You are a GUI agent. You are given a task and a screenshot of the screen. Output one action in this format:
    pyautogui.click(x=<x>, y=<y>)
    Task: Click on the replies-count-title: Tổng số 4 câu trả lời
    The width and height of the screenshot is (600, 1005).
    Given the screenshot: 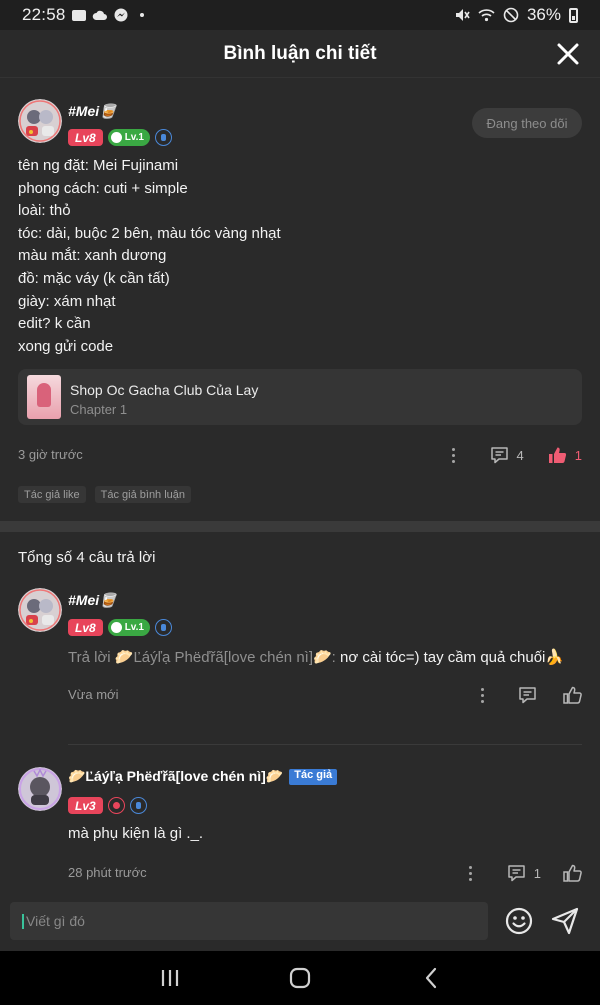 What is the action you would take?
    pyautogui.click(x=87, y=557)
    